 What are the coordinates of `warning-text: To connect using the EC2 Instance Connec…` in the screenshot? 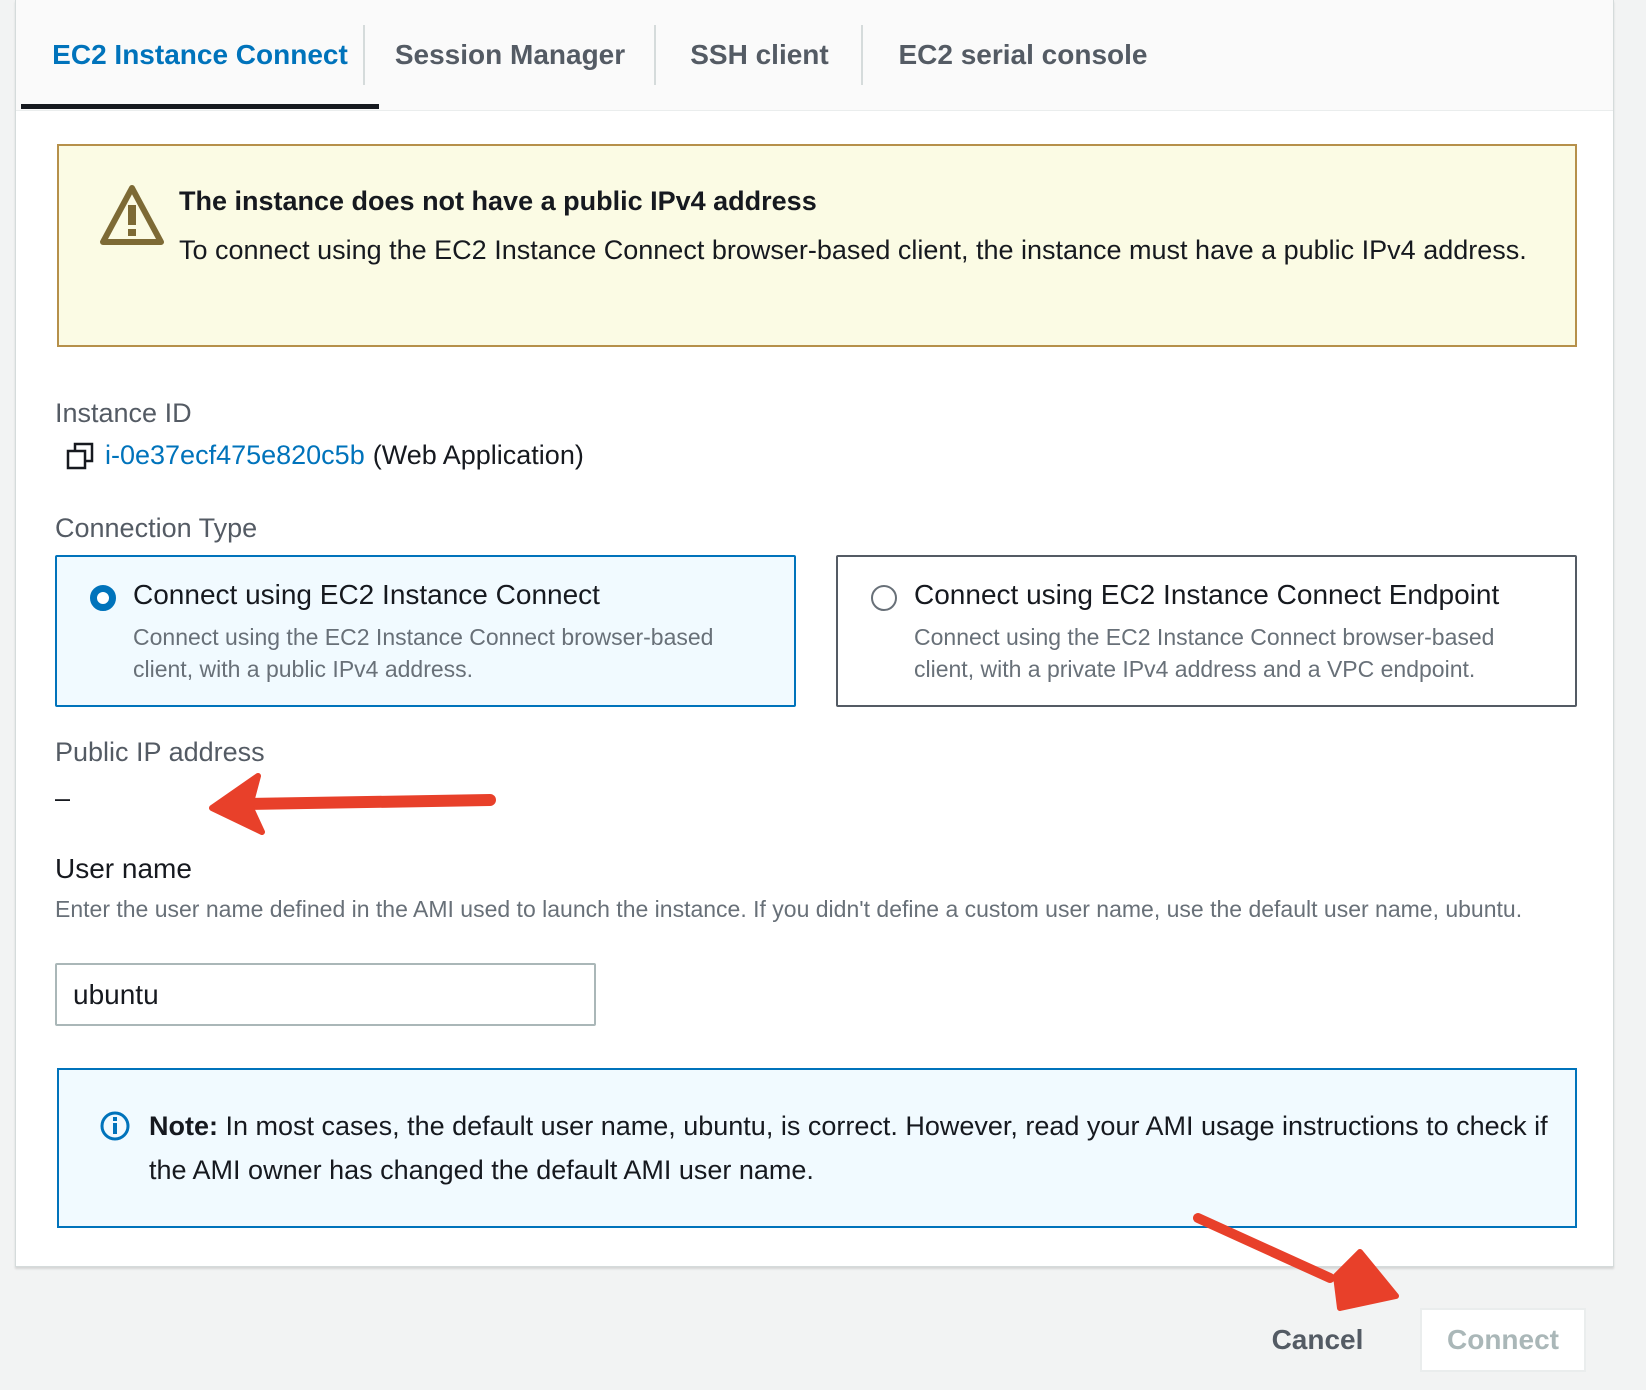 It's located at (853, 250).